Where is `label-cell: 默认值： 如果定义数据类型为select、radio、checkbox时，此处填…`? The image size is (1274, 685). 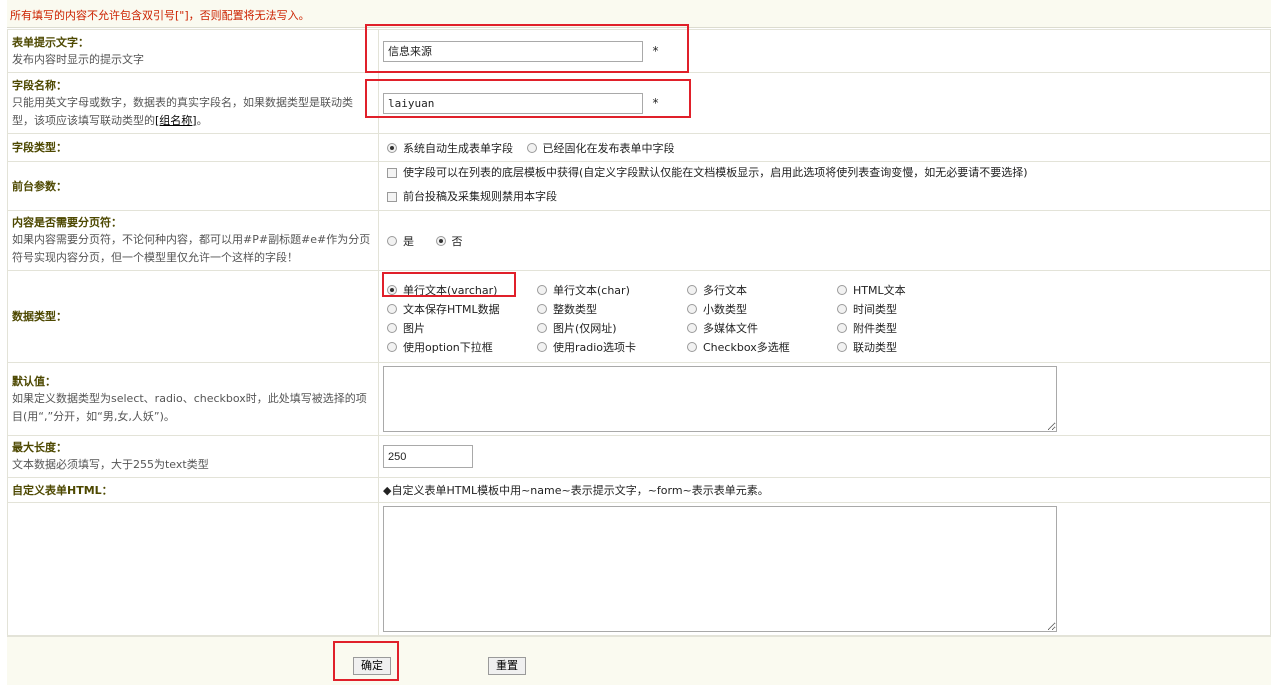
label-cell: 默认值： 如果定义数据类型为select、radio、checkbox时，此处填… is located at coordinates (193, 399).